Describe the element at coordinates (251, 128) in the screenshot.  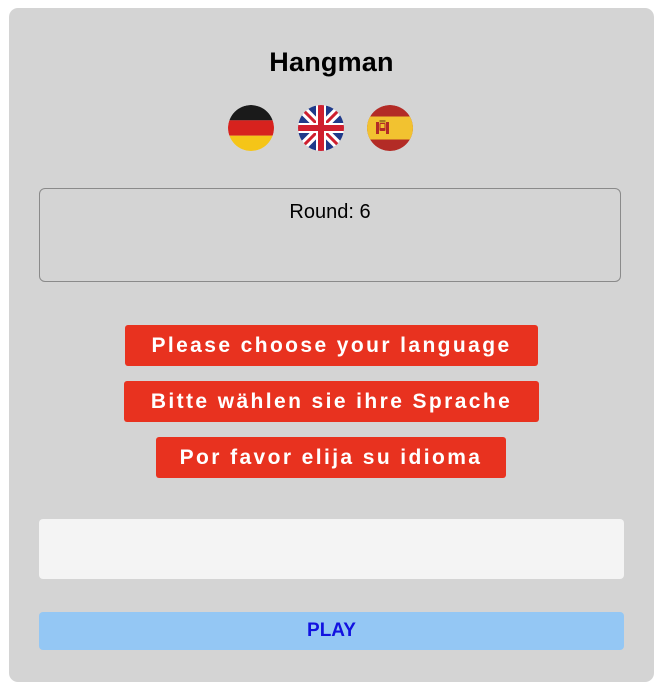
I see `german-flag-icon` at that location.